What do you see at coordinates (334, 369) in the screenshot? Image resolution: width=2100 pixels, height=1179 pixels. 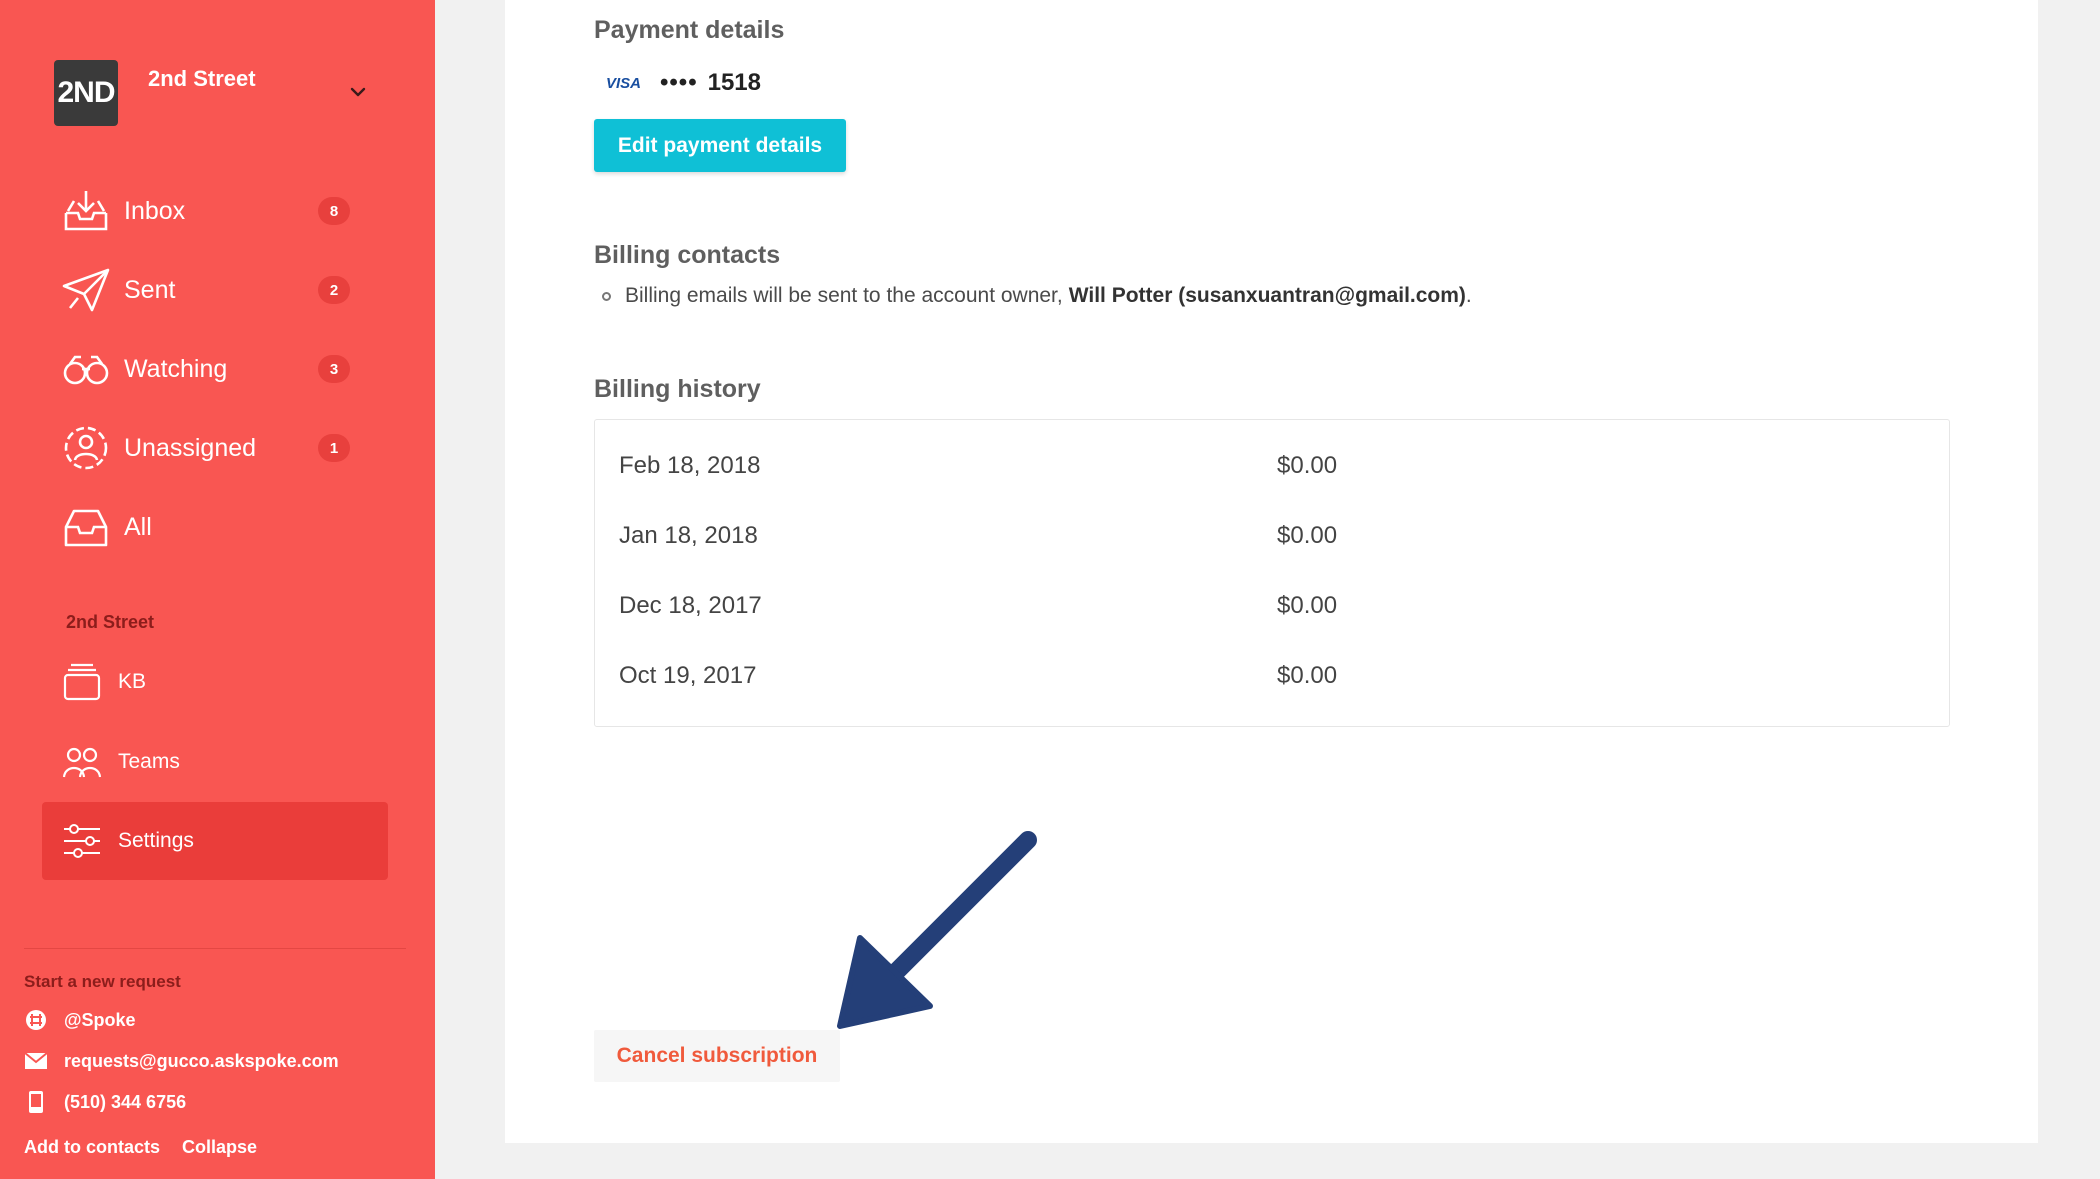 I see `count-badge: 3` at bounding box center [334, 369].